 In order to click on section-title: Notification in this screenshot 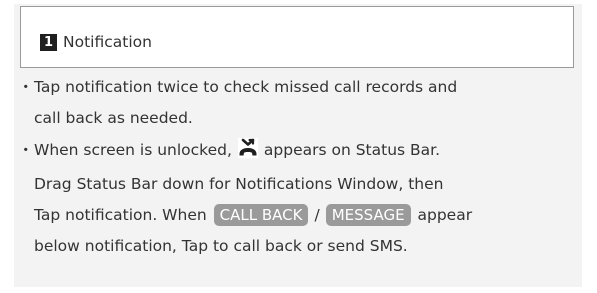, I will do `click(107, 42)`.